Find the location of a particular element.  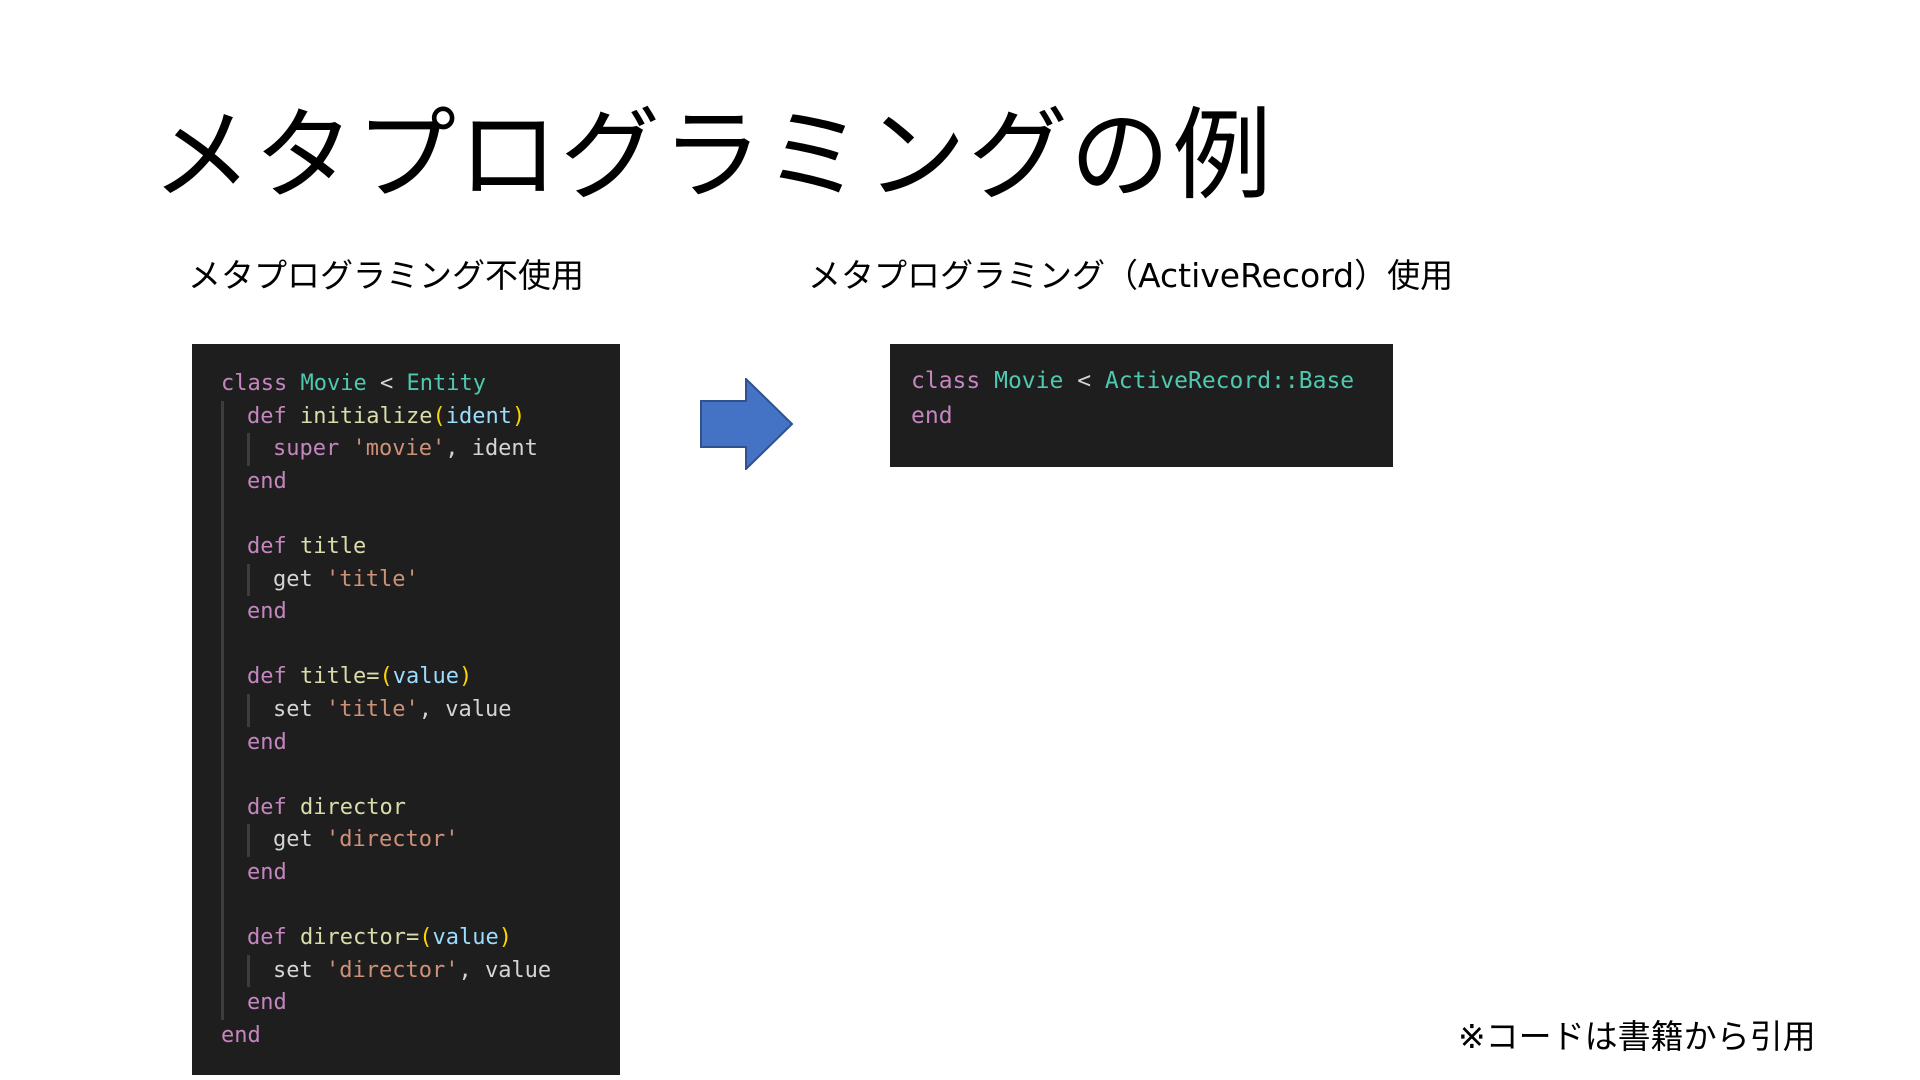

code-token: , ident is located at coordinates (491, 449).